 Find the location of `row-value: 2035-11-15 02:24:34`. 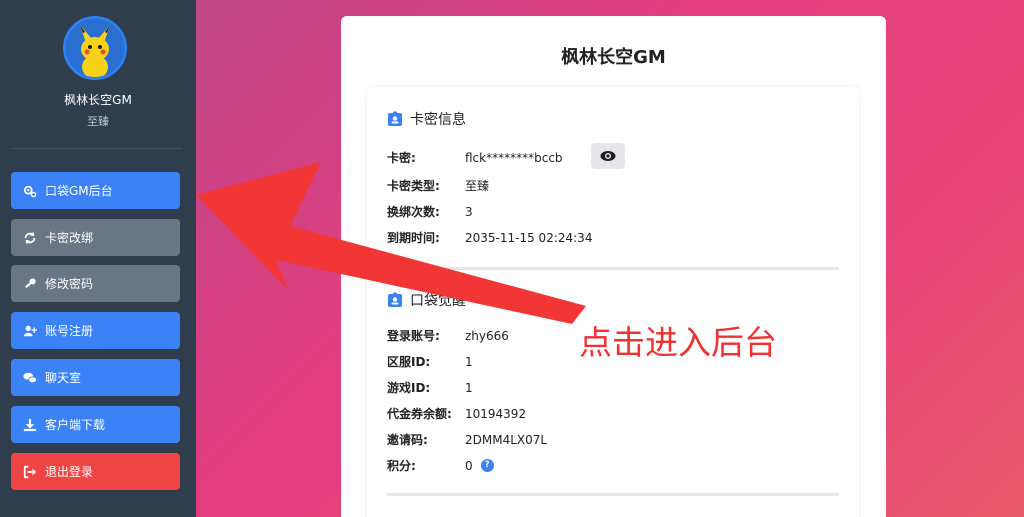

row-value: 2035-11-15 02:24:34 is located at coordinates (529, 237).